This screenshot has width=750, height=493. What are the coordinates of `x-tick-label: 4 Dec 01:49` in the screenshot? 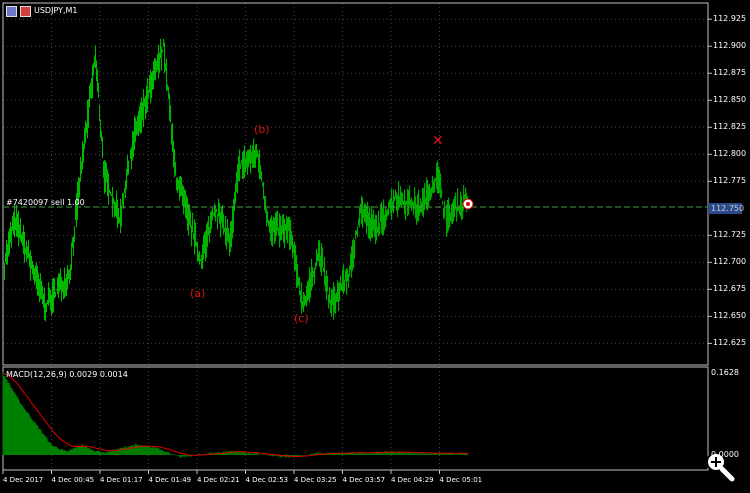 It's located at (170, 480).